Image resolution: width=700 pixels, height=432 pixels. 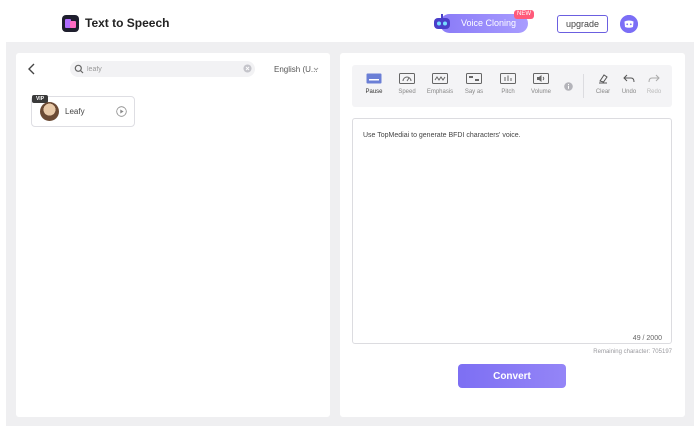 I want to click on back-arrow-icon, so click(x=32, y=69).